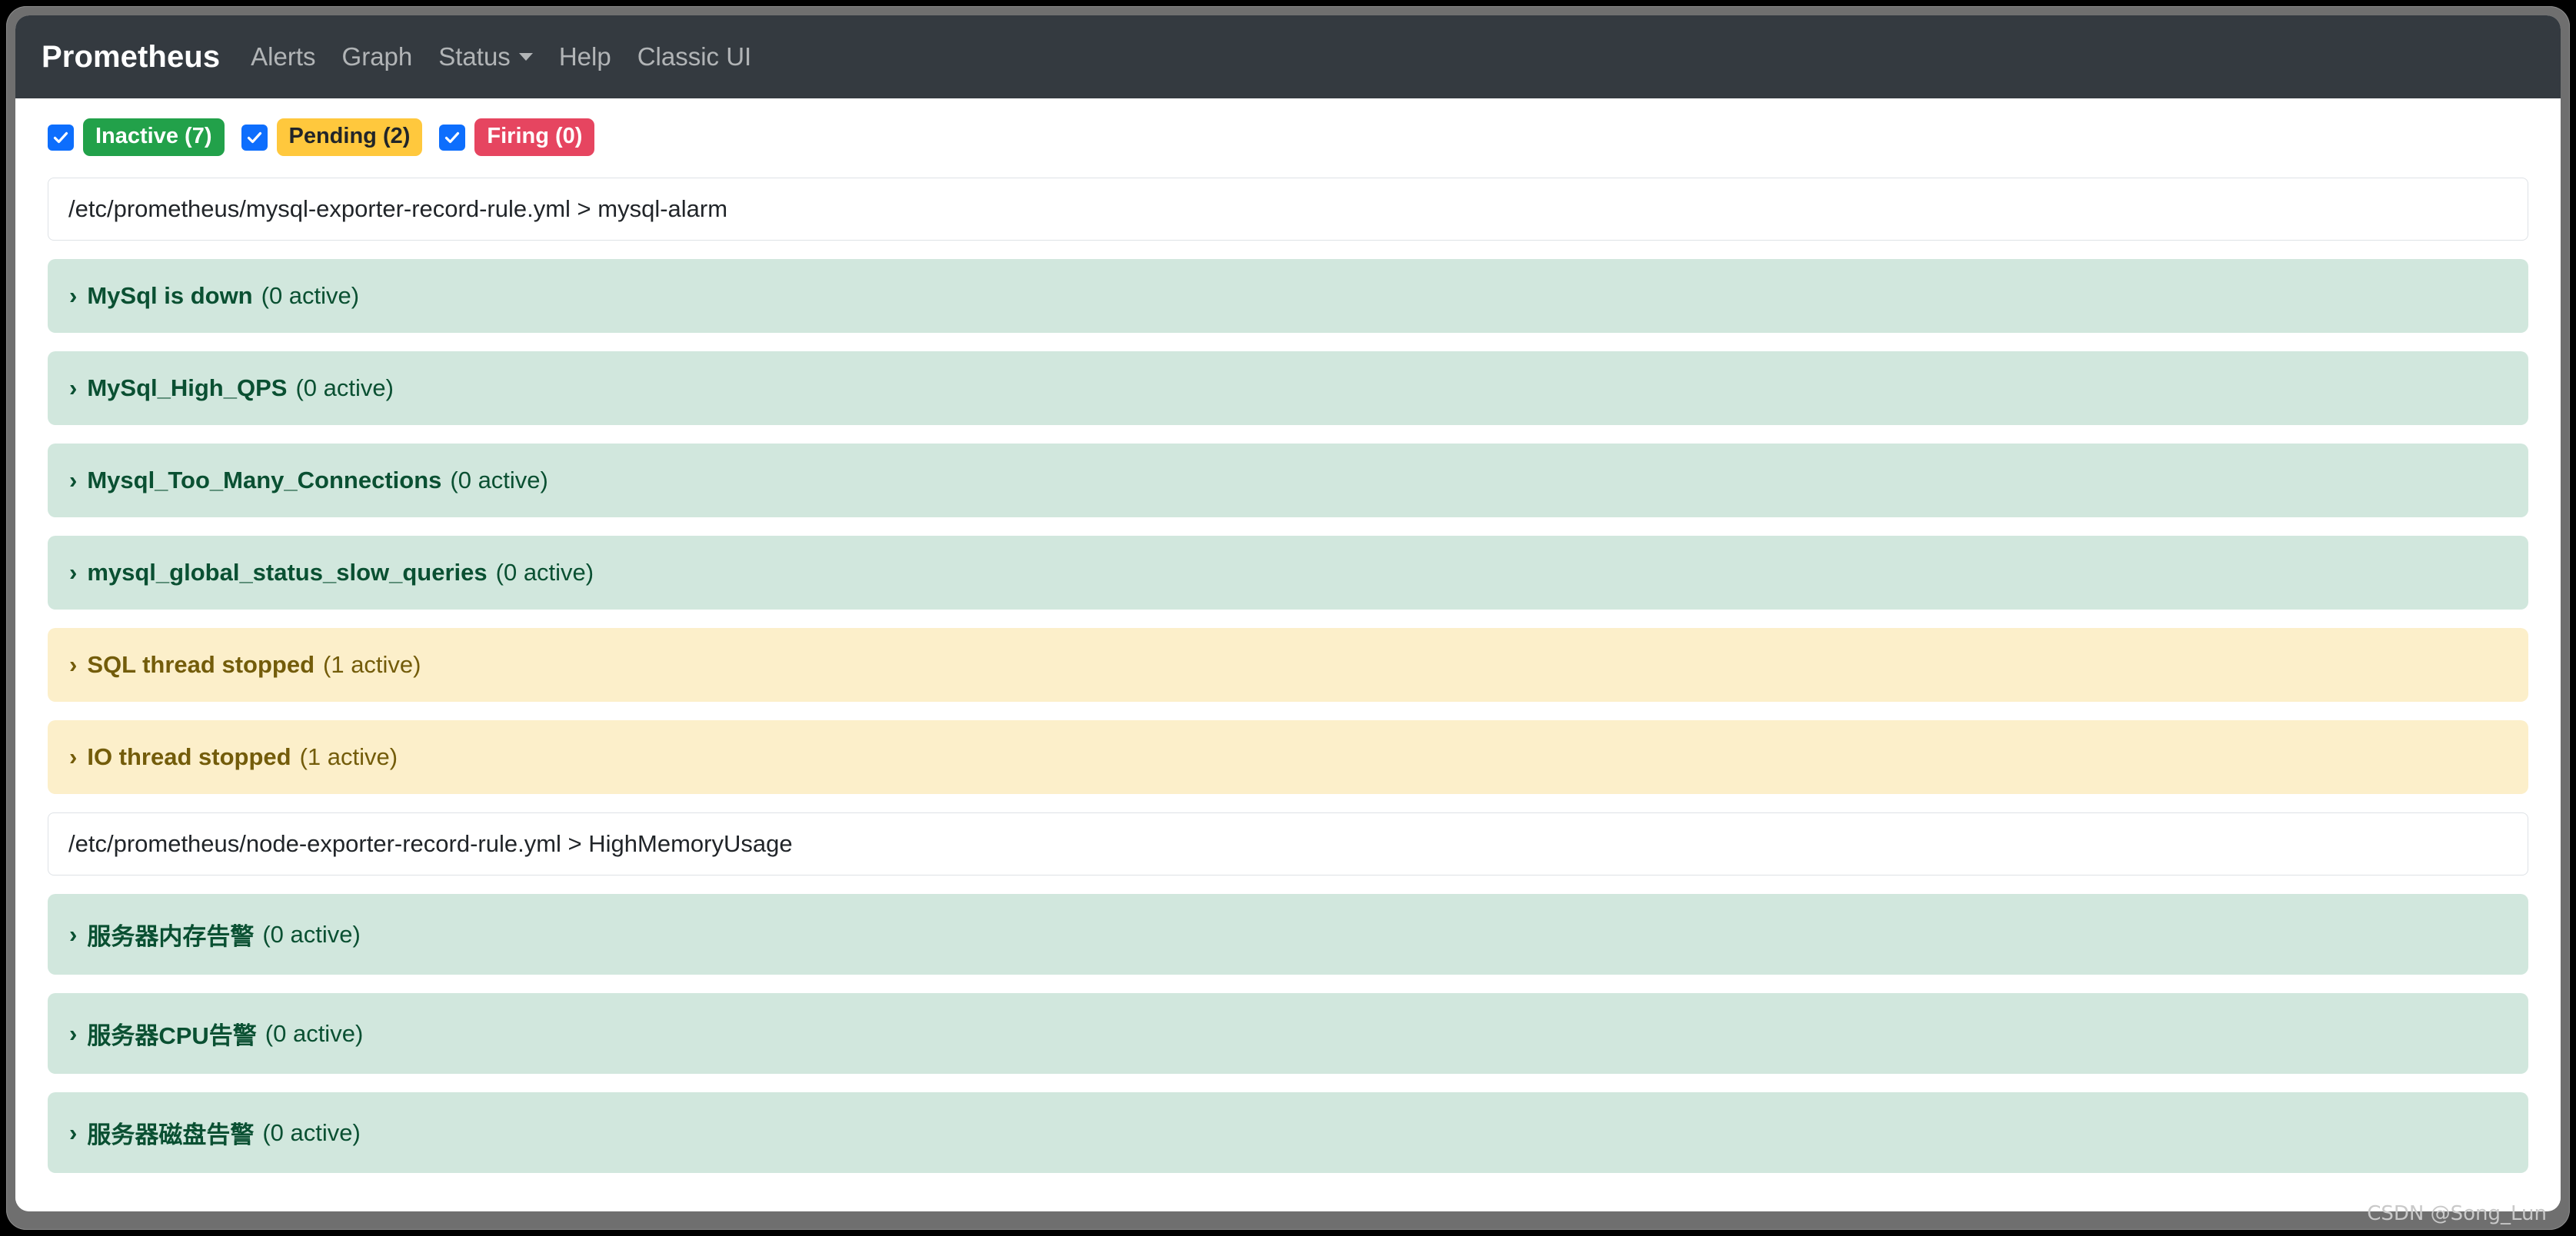 This screenshot has width=2576, height=1236. I want to click on checkbox-firing, so click(452, 138).